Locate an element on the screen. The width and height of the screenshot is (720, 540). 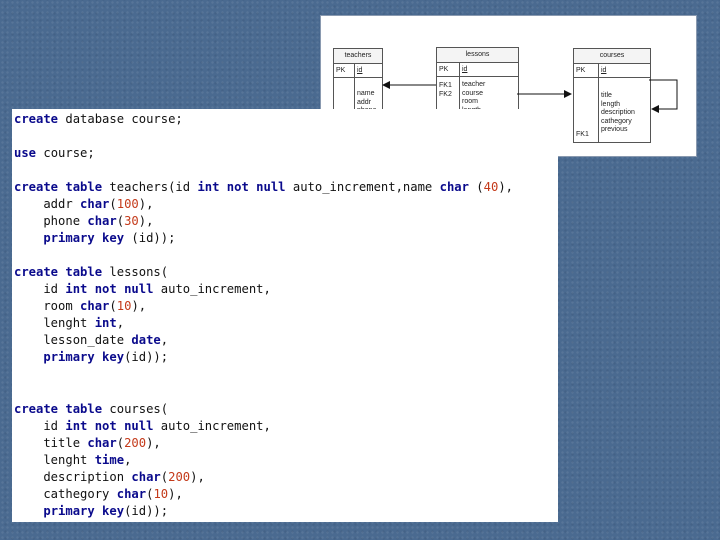
sql-keyword: create is located at coordinates (36, 119).